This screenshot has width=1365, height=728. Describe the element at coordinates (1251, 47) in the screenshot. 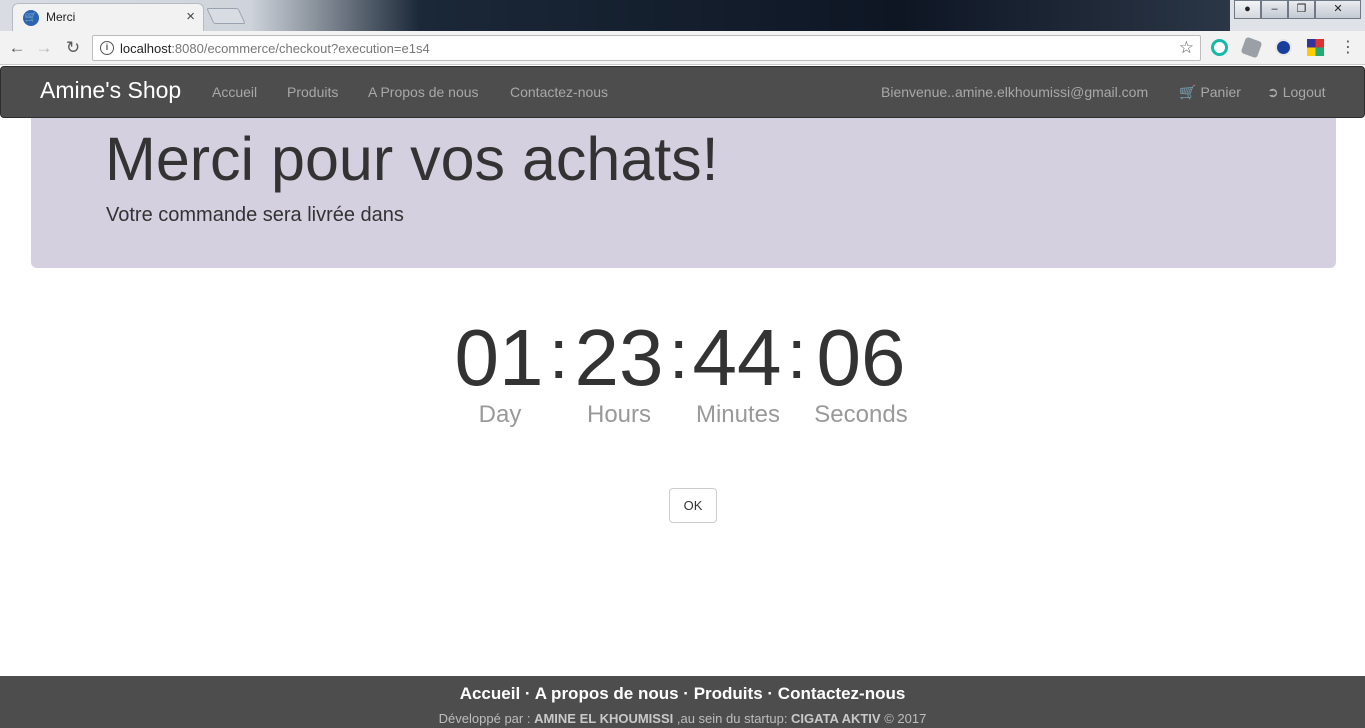

I see `cube-extension-icon` at that location.